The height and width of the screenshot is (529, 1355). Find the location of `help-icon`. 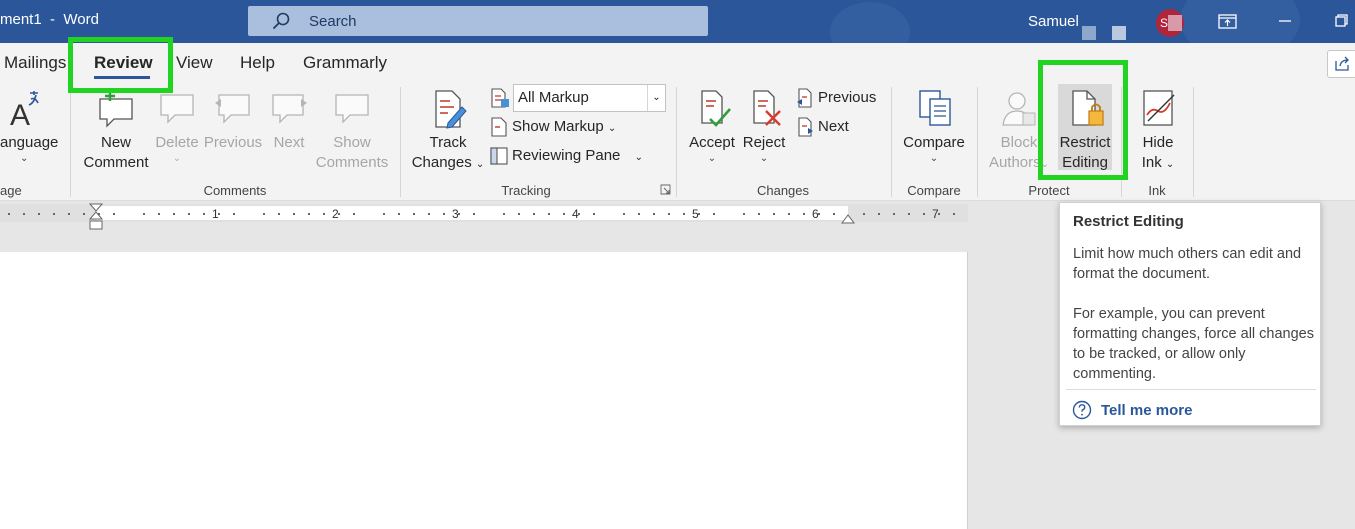

help-icon is located at coordinates (1082, 410).